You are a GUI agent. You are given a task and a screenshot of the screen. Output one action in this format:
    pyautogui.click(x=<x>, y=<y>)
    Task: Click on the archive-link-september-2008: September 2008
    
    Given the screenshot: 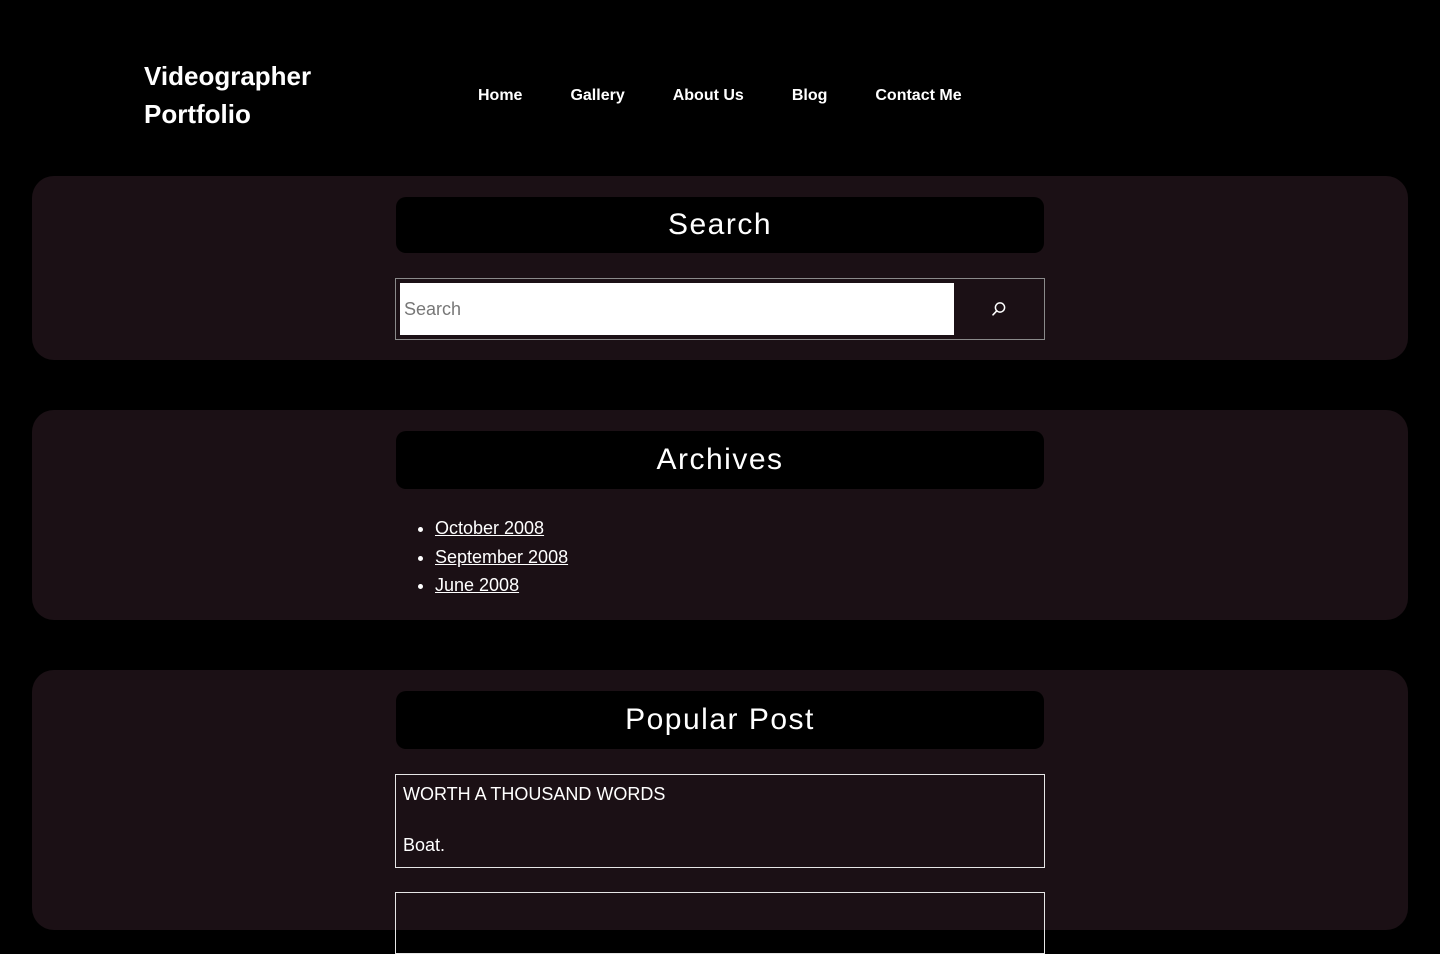 What is the action you would take?
    pyautogui.click(x=501, y=557)
    